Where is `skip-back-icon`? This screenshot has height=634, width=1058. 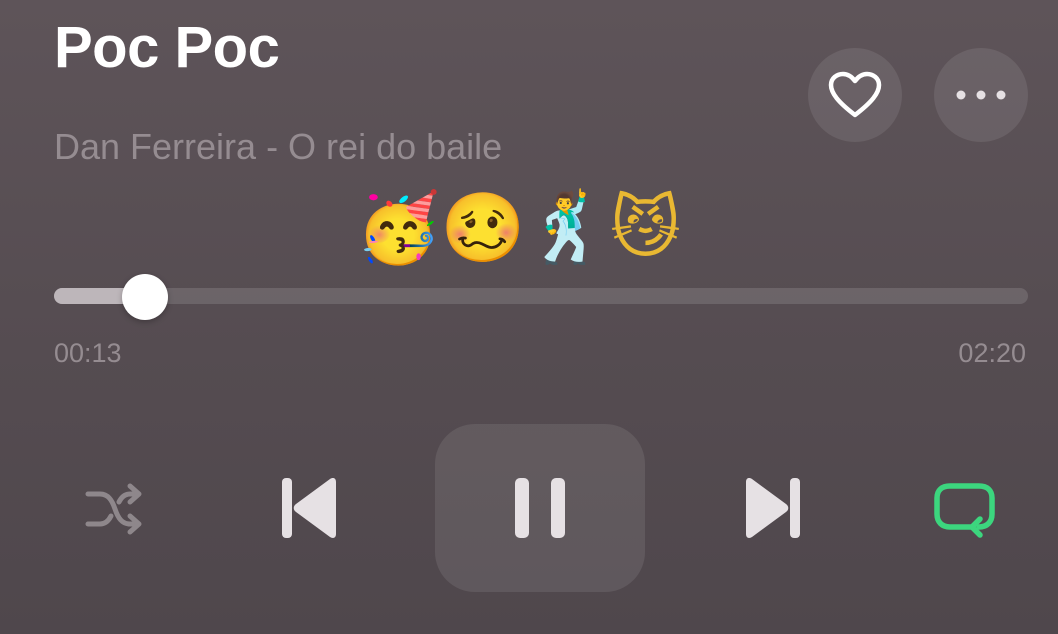 skip-back-icon is located at coordinates (309, 508).